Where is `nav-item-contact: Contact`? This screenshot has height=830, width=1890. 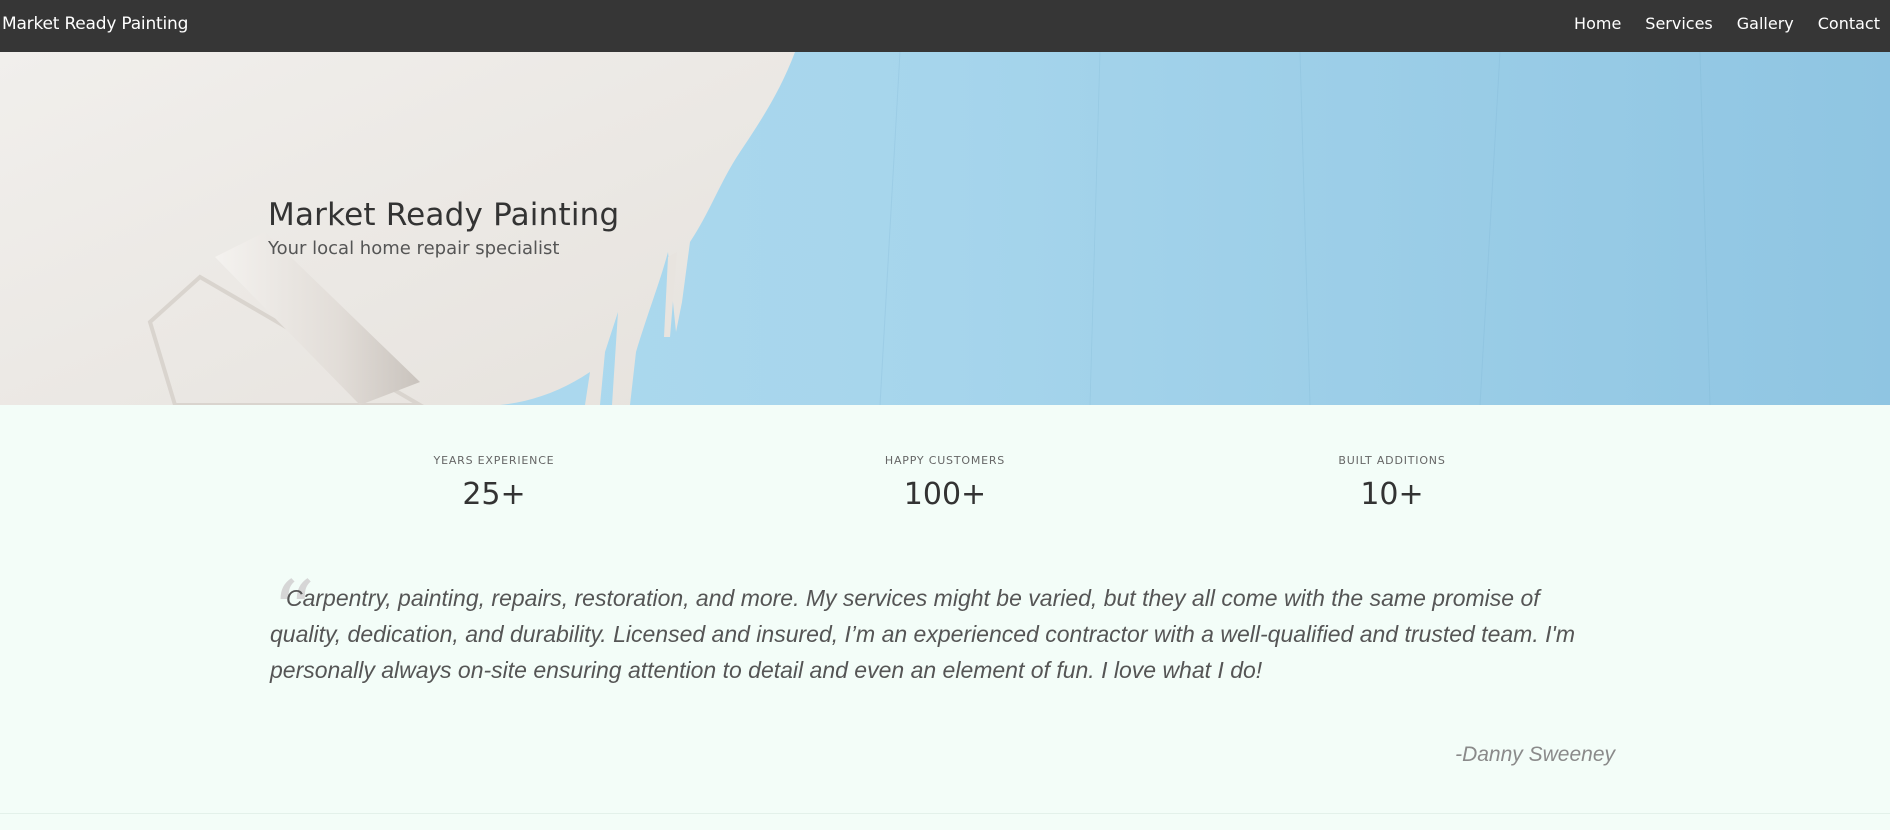
nav-item-contact: Contact is located at coordinates (1849, 23).